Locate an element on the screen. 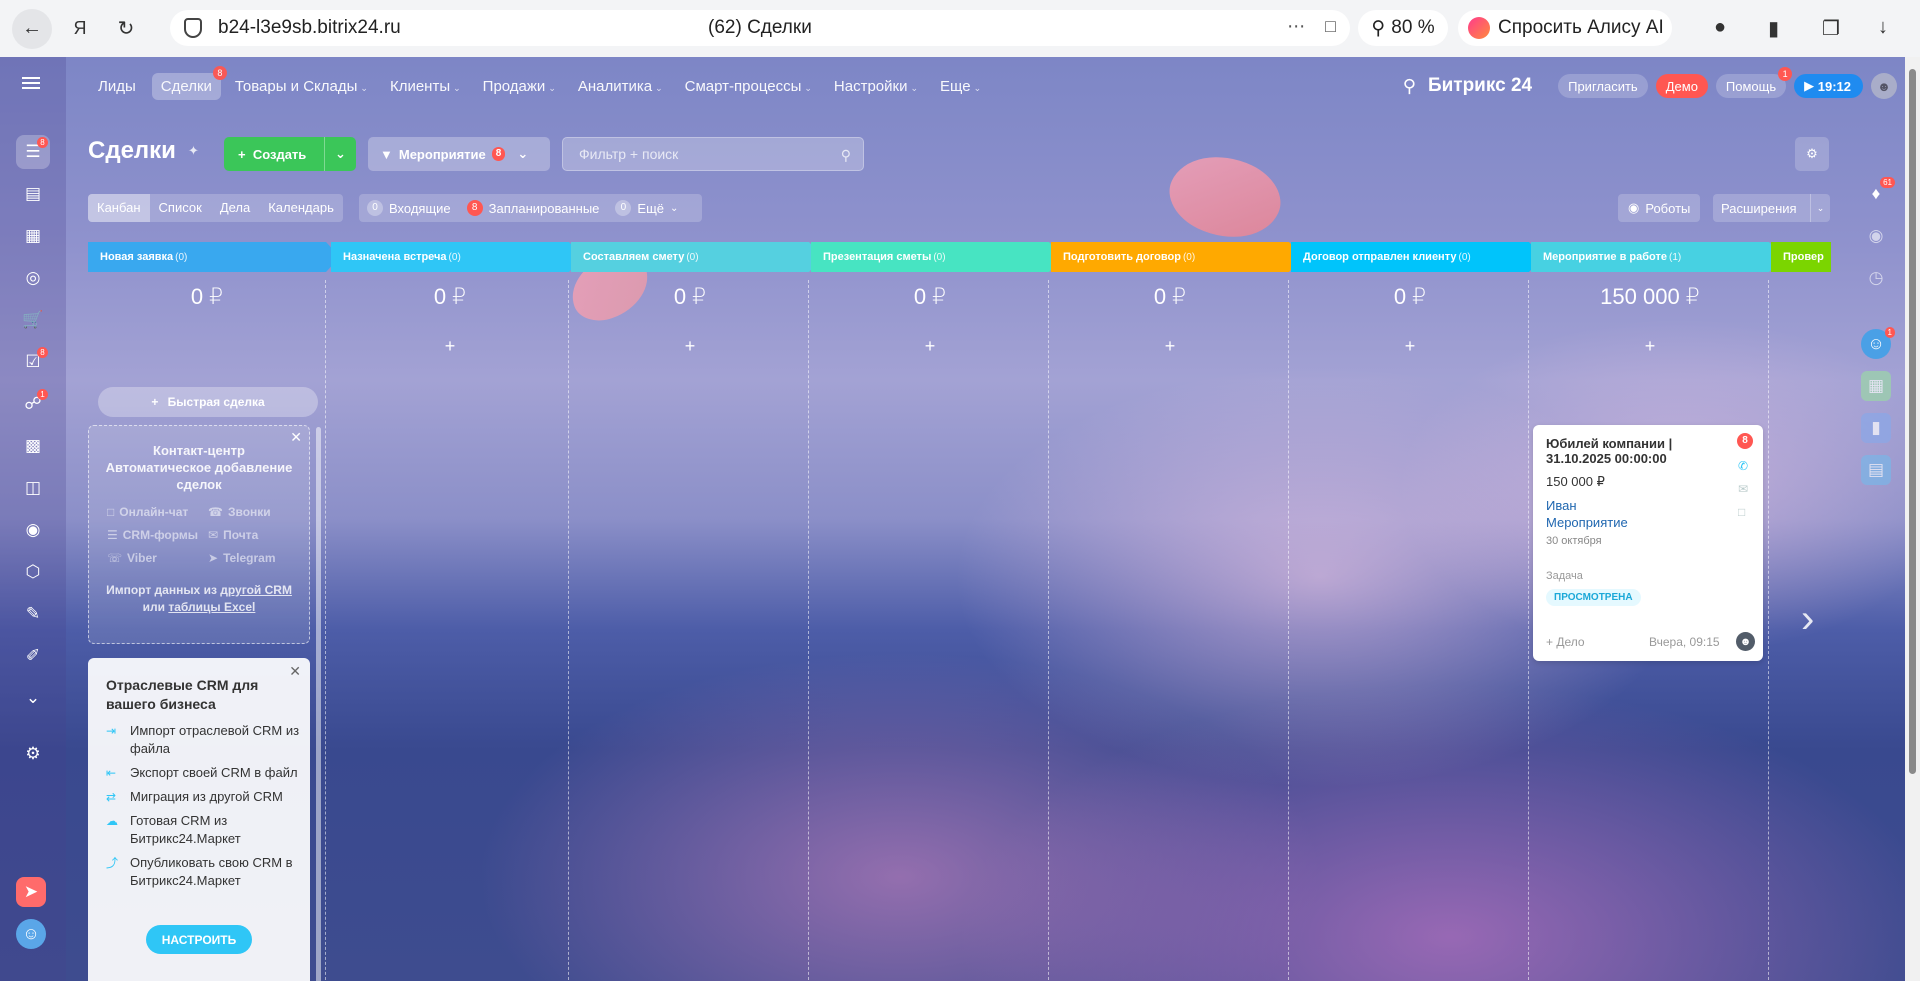  extensions-button: Расширения ⌄ is located at coordinates (1771, 208).